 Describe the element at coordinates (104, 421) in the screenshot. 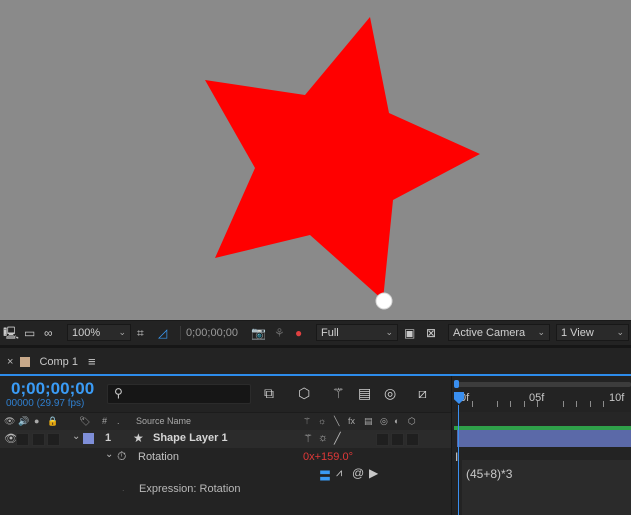

I see `layer-number-header: #` at that location.